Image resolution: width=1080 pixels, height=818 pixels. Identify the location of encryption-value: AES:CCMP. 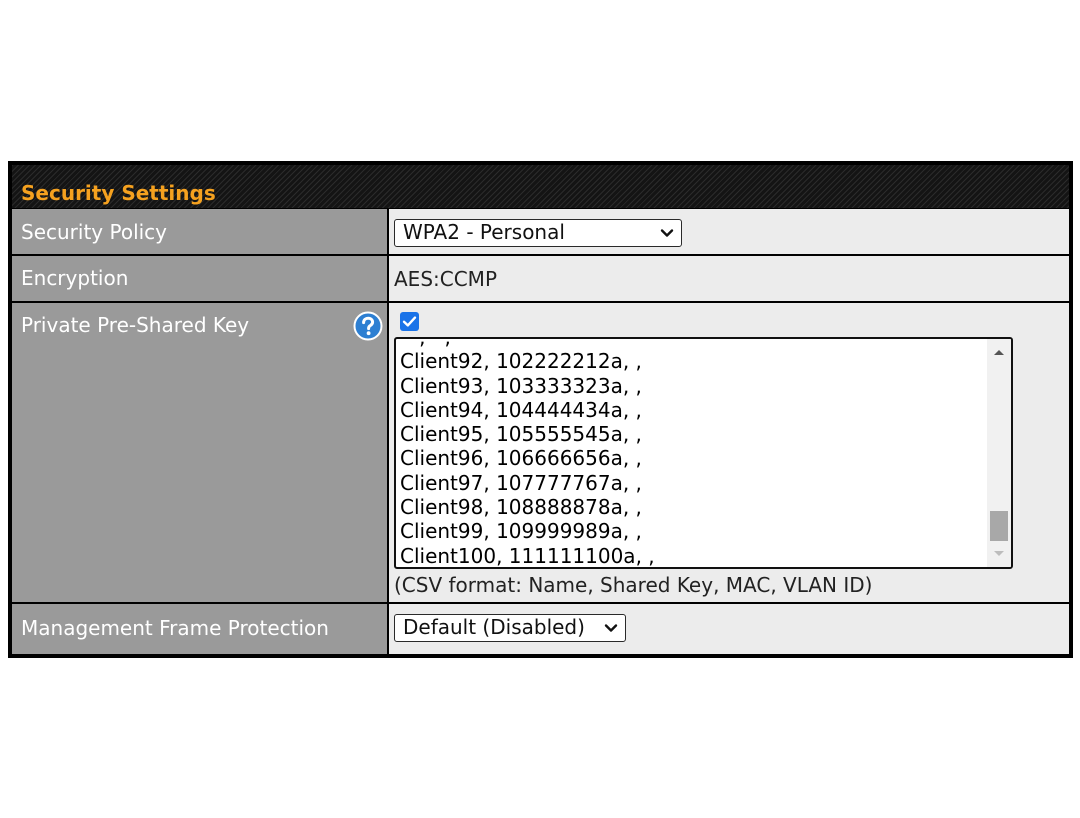
(445, 279).